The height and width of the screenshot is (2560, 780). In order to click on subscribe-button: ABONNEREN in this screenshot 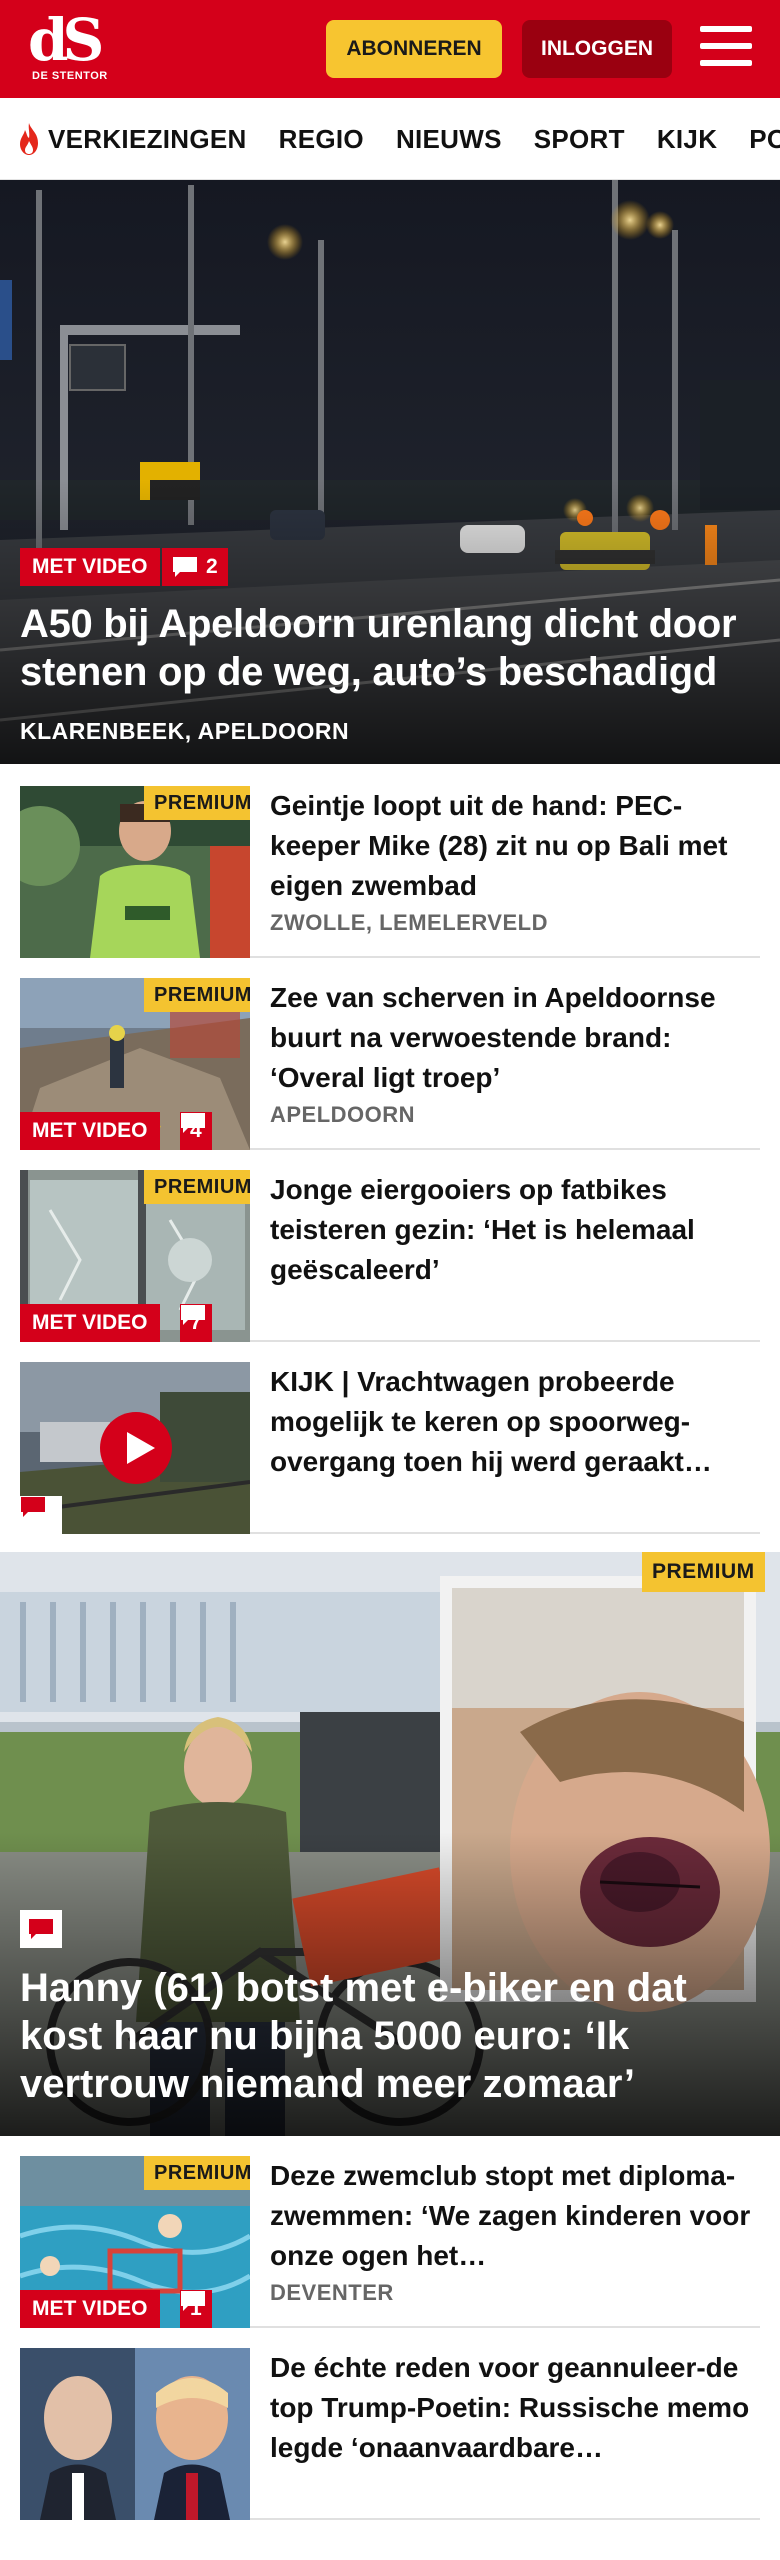, I will do `click(414, 49)`.